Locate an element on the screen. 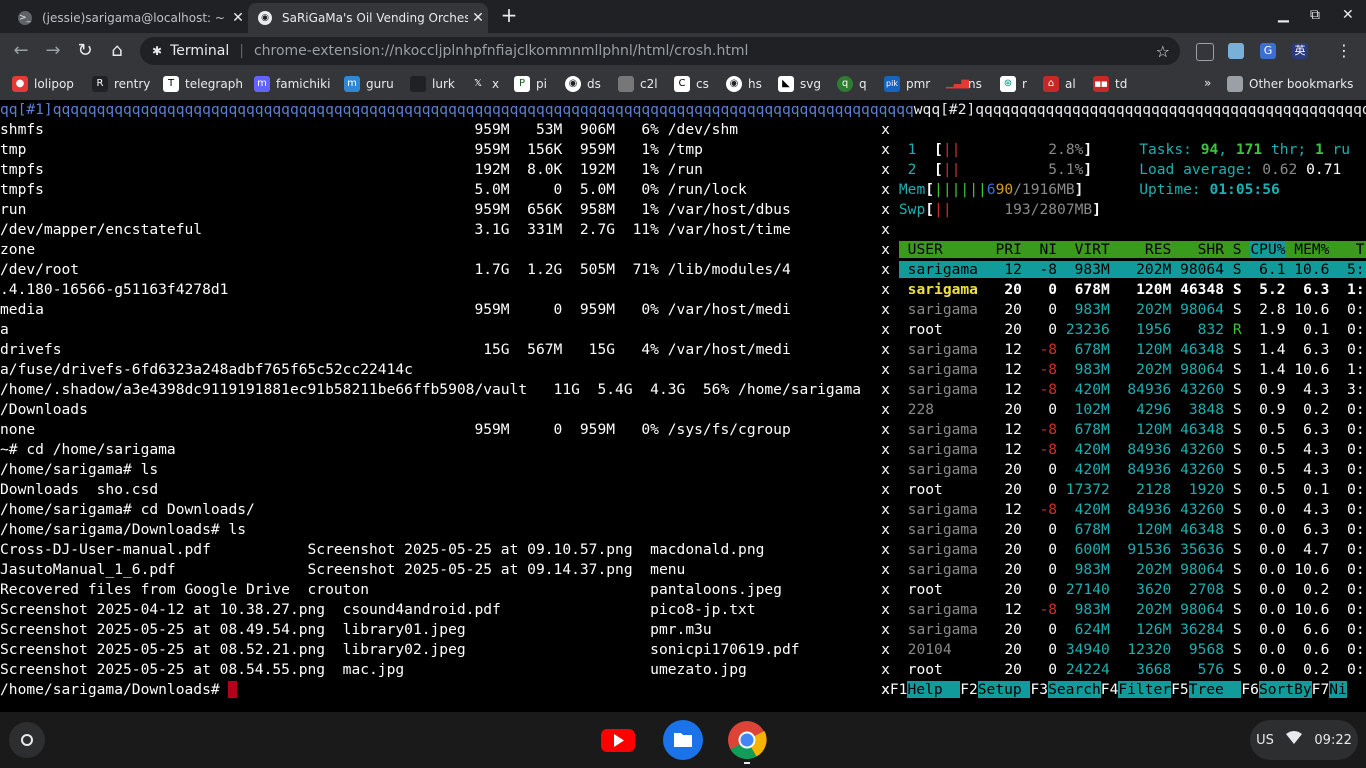 The image size is (1366, 768). ime-indicator: US is located at coordinates (1265, 740).